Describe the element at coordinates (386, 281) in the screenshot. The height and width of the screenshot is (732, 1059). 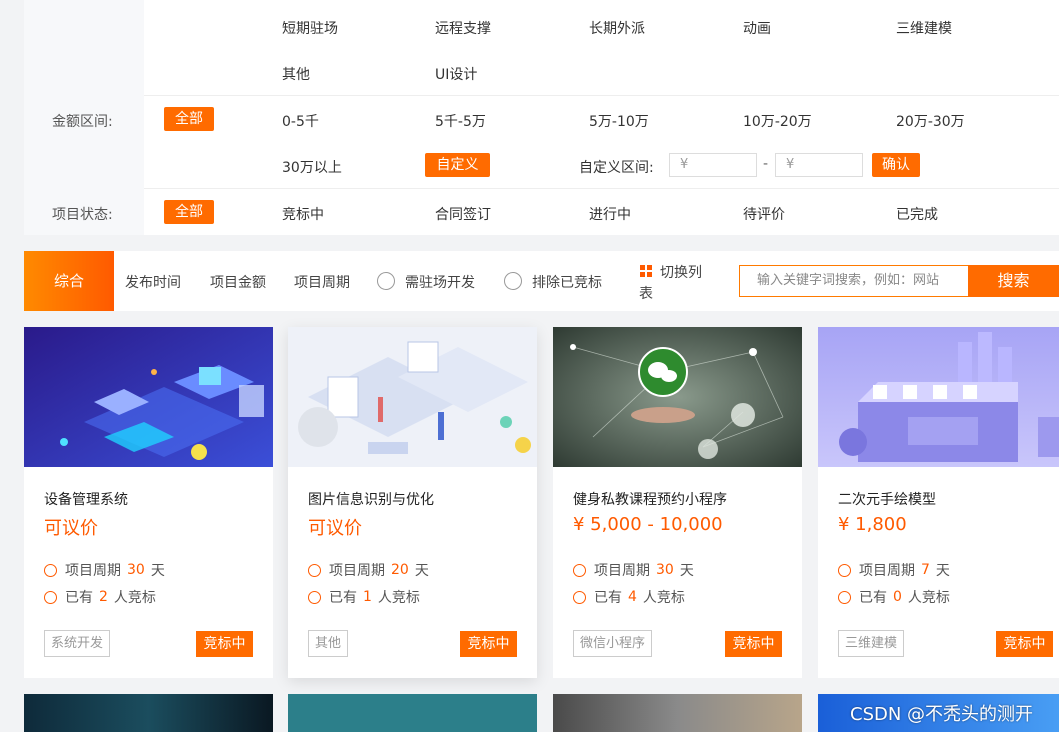
I see `onsite-radio` at that location.